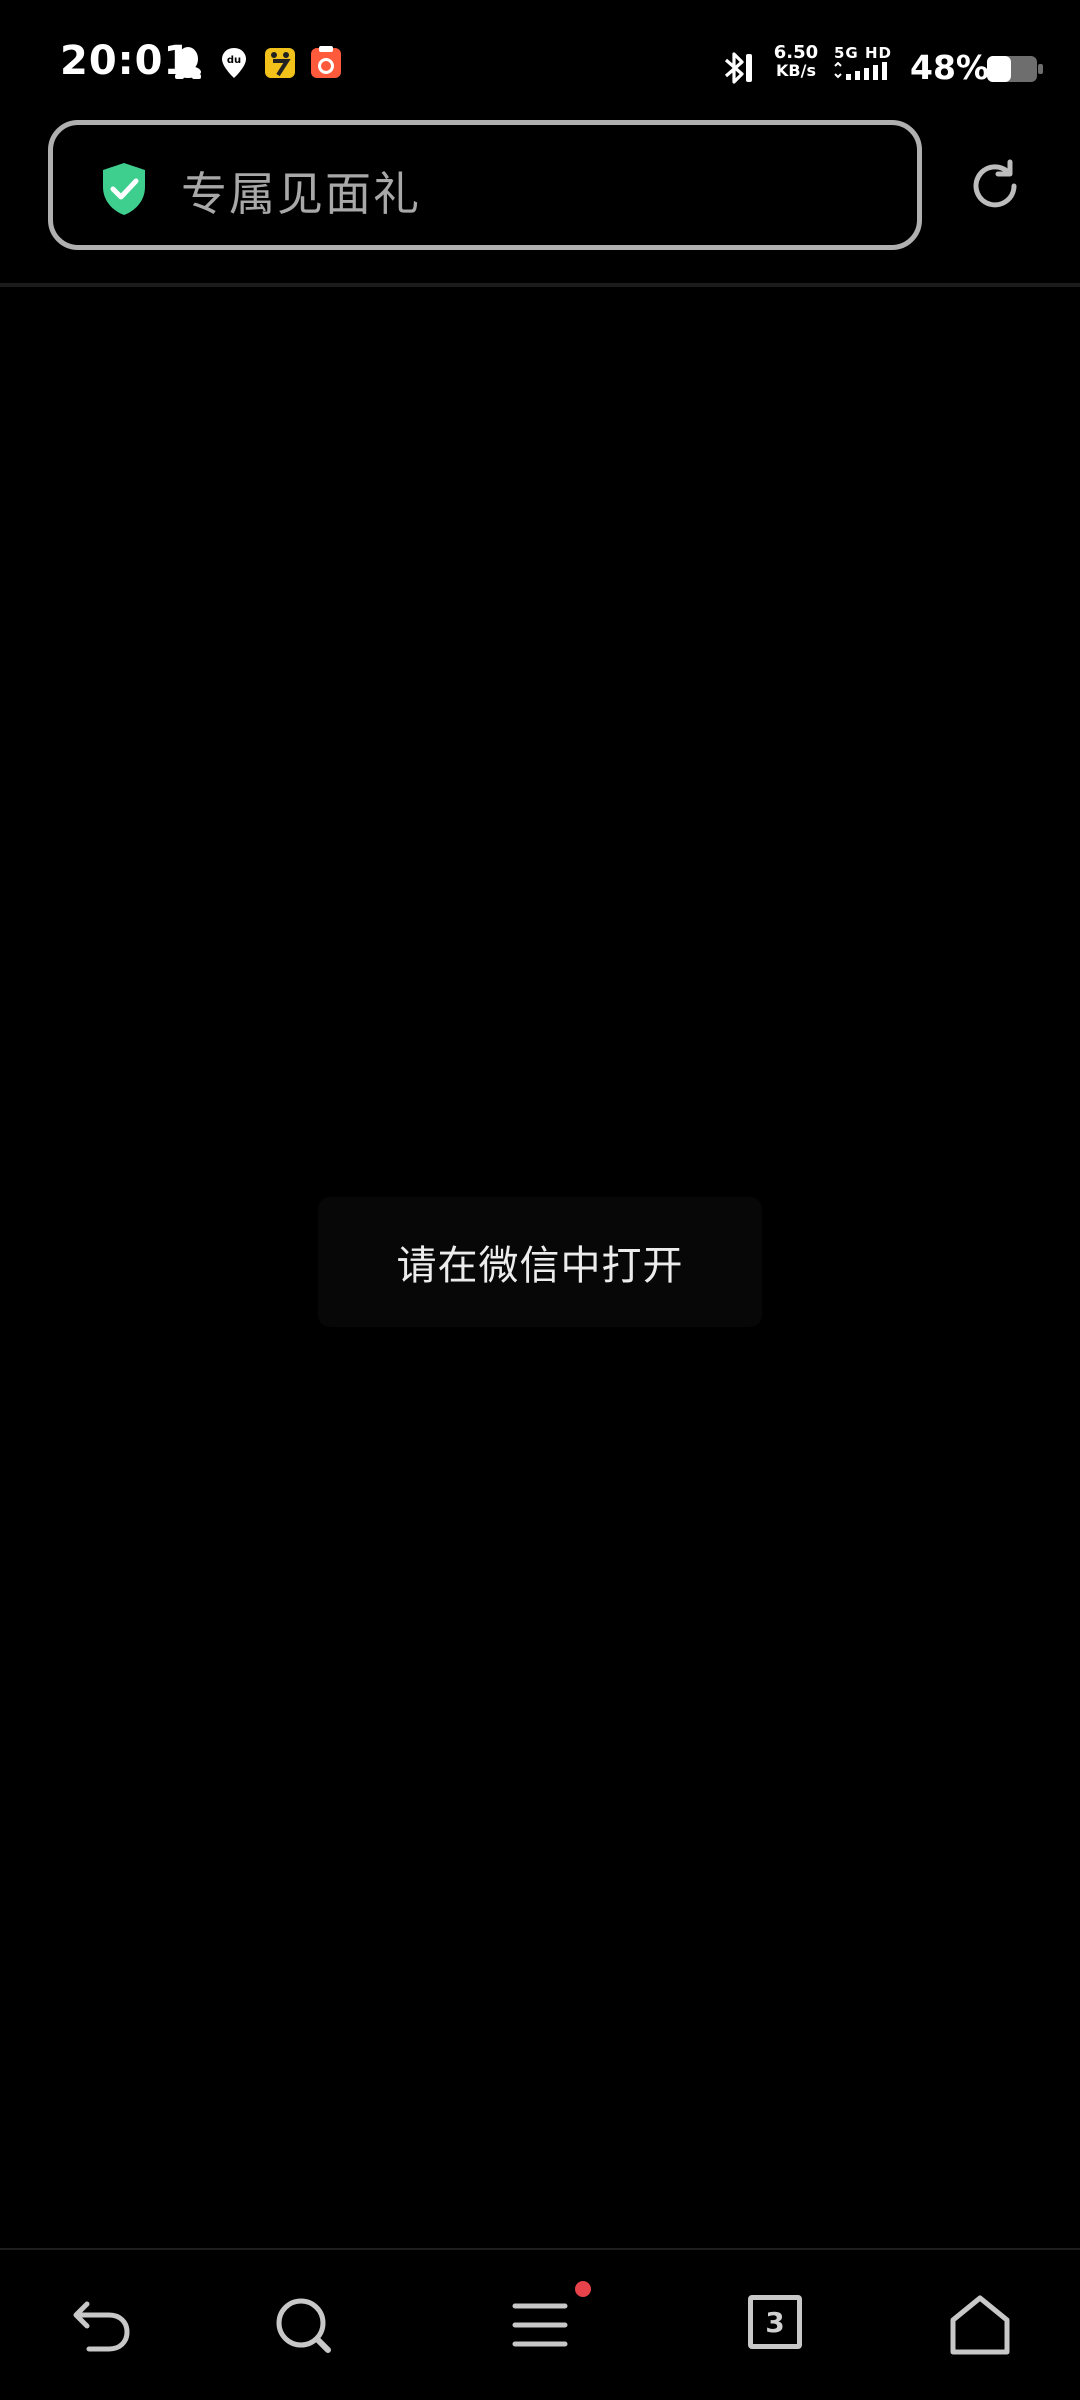 The image size is (1080, 2400). I want to click on search-icon, so click(303, 2325).